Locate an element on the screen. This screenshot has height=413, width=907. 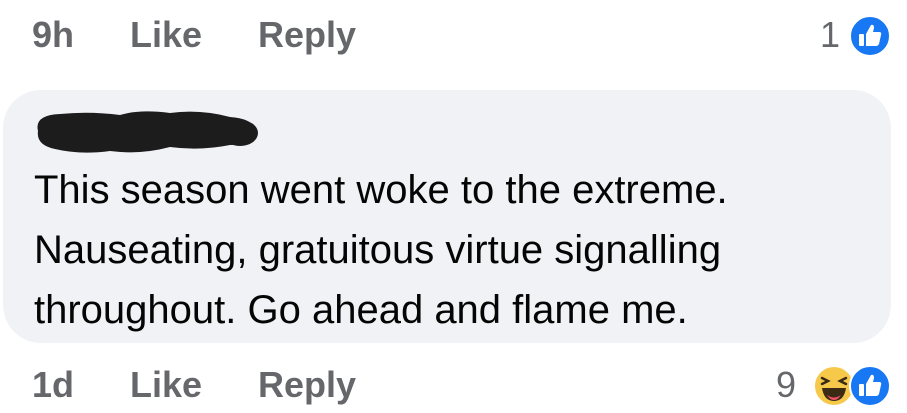
previous-comment-actions: 9h Like Reply 1 is located at coordinates (453, 35).